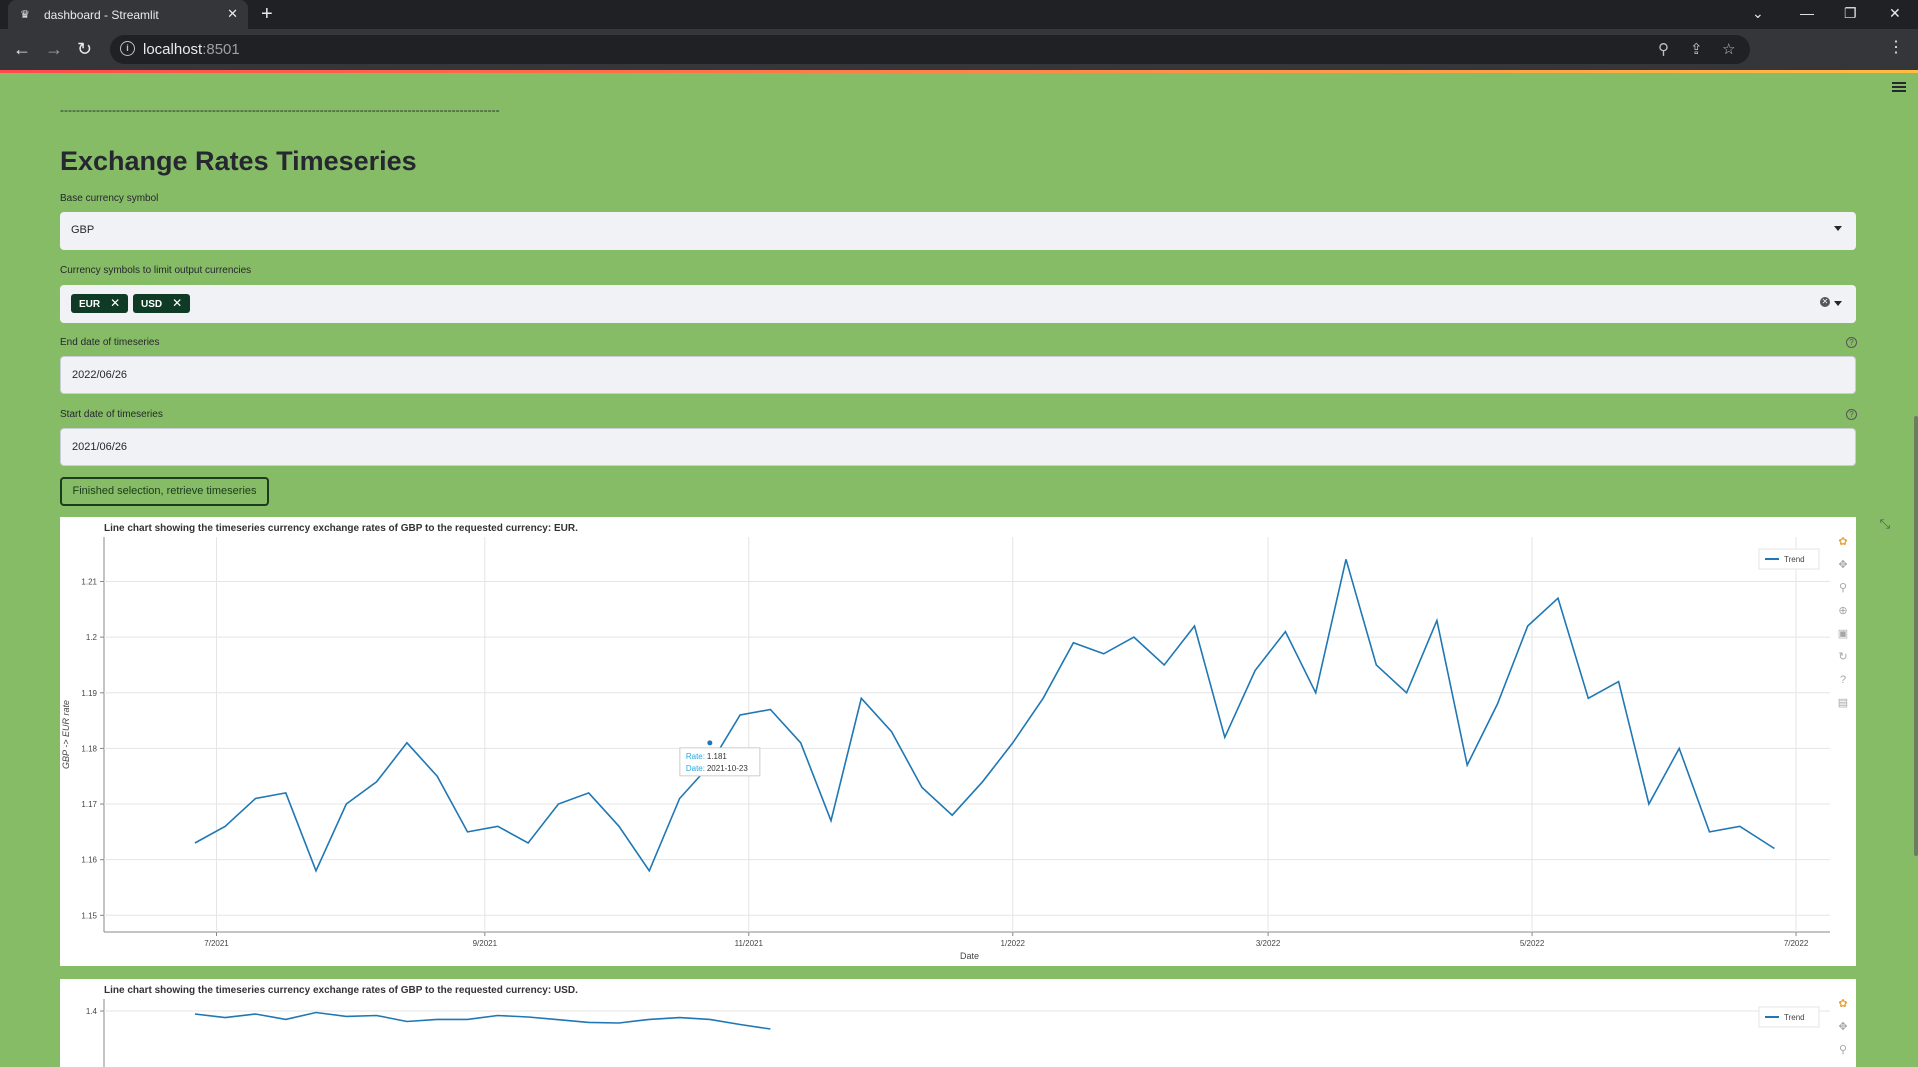  What do you see at coordinates (92, 1011) in the screenshot?
I see `y-tick-label: 1.4` at bounding box center [92, 1011].